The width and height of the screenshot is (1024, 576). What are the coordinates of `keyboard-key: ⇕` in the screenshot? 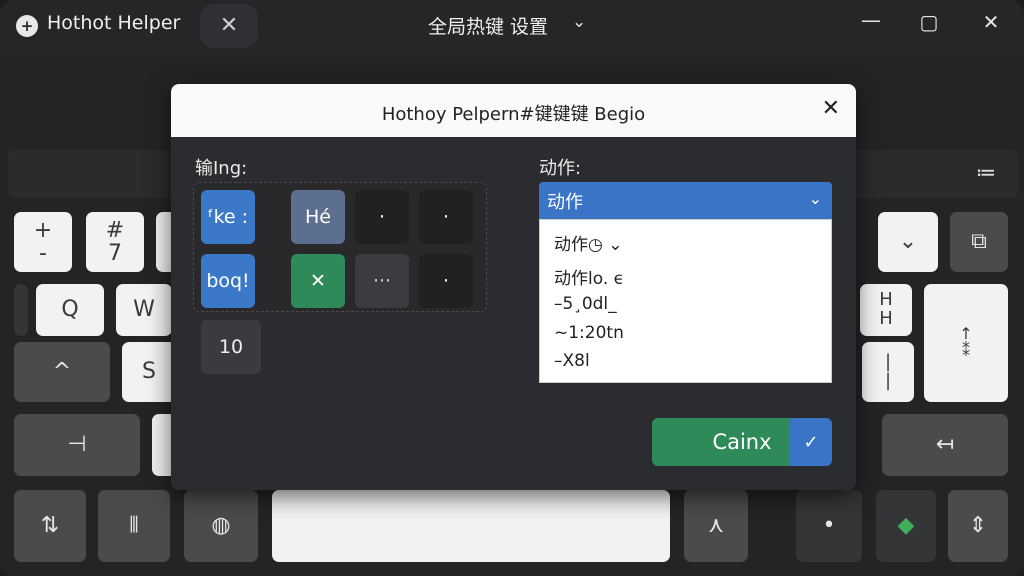 It's located at (978, 526).